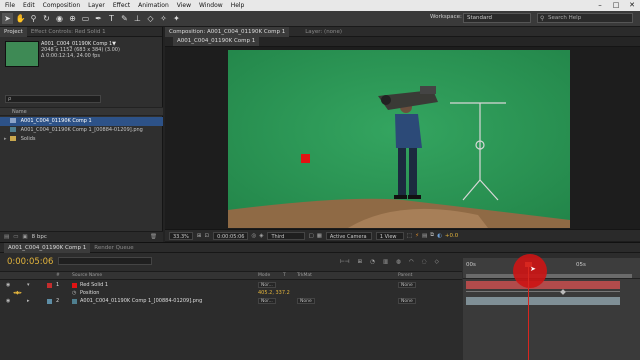  What do you see at coordinates (616, 5) in the screenshot?
I see `maximize-button: □` at bounding box center [616, 5].